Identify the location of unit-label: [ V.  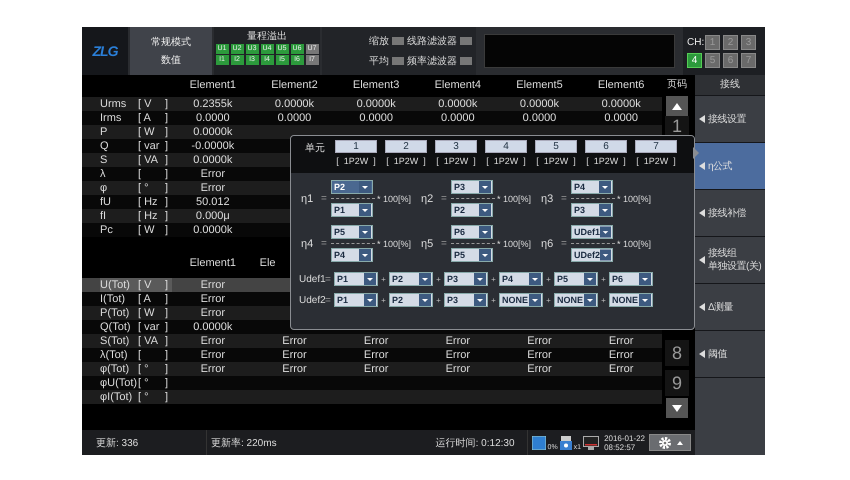
(145, 285).